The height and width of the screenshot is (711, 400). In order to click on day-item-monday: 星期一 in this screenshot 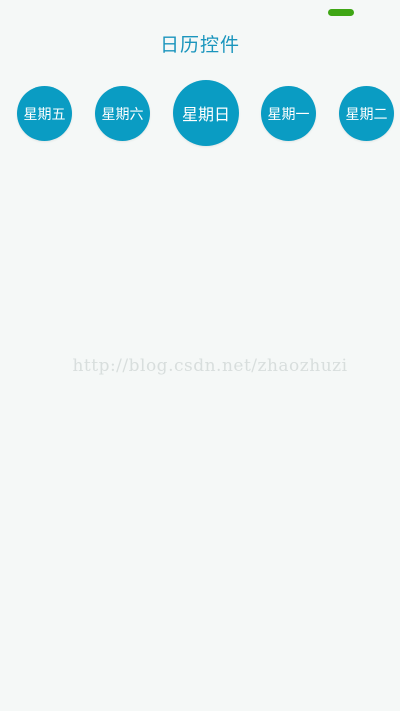, I will do `click(288, 113)`.